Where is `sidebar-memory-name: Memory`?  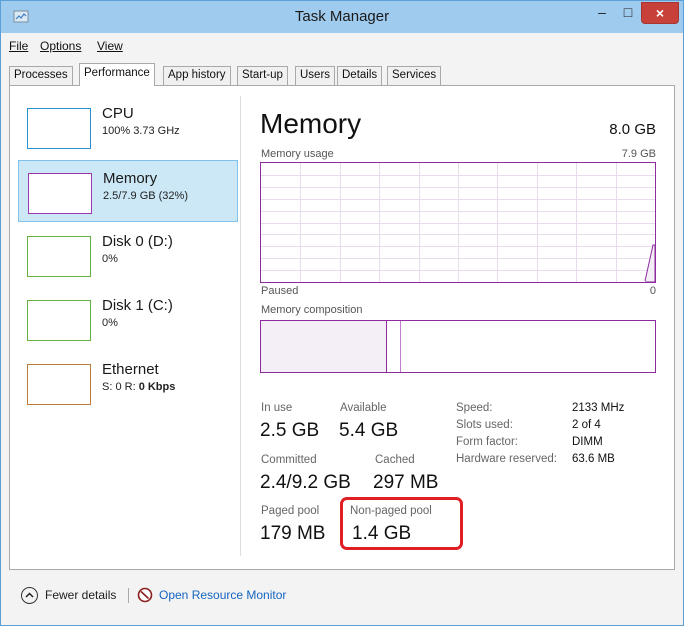
sidebar-memory-name: Memory is located at coordinates (130, 178).